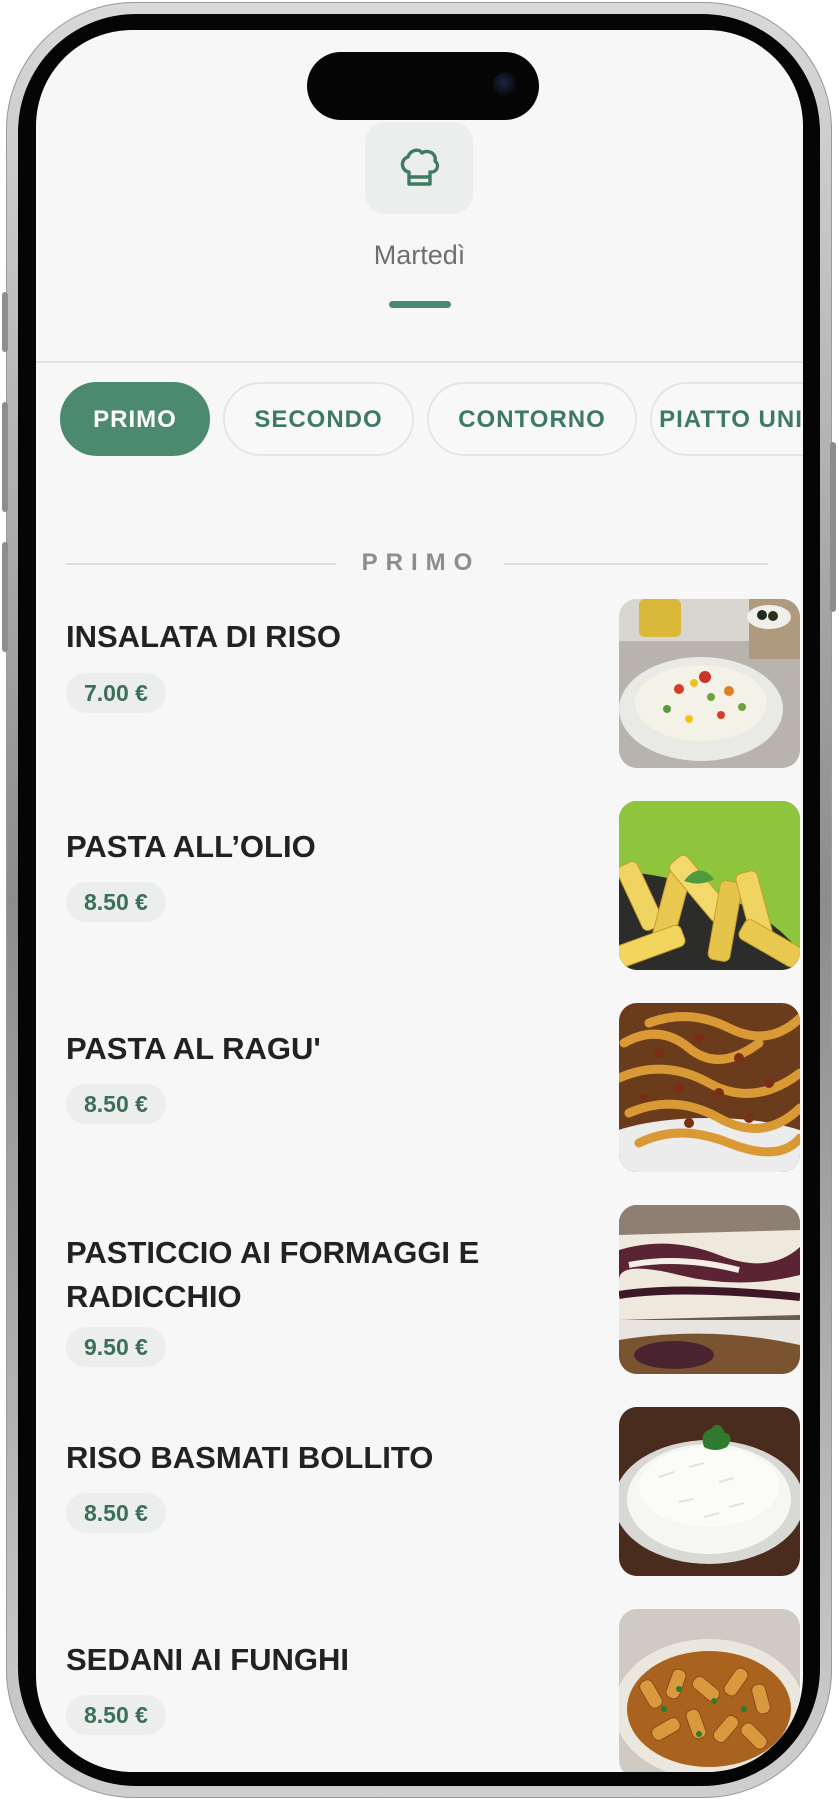 This screenshot has height=1803, width=839. What do you see at coordinates (419, 255) in the screenshot?
I see `day-label: Martedì` at bounding box center [419, 255].